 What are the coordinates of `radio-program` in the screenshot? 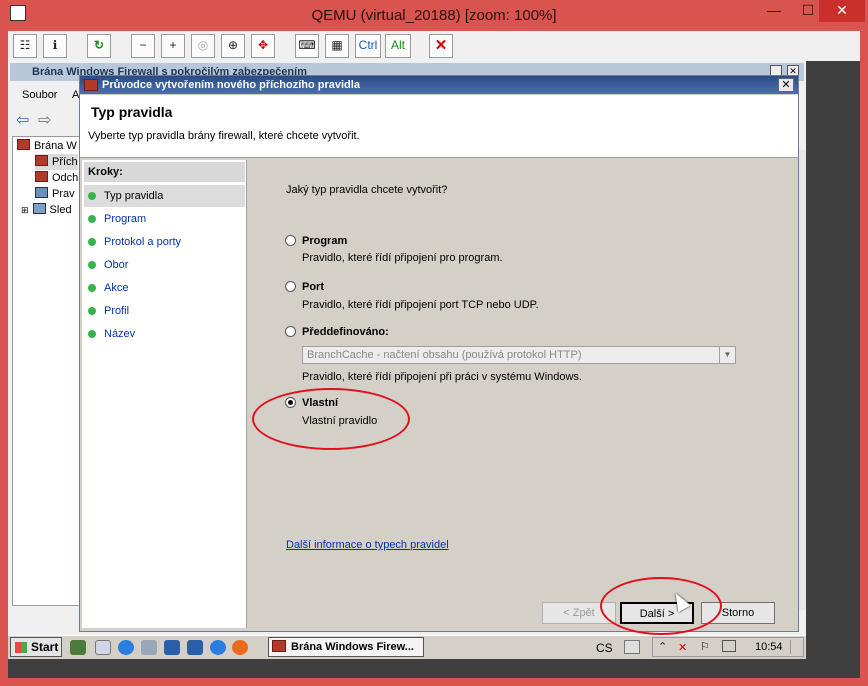 It's located at (290, 240).